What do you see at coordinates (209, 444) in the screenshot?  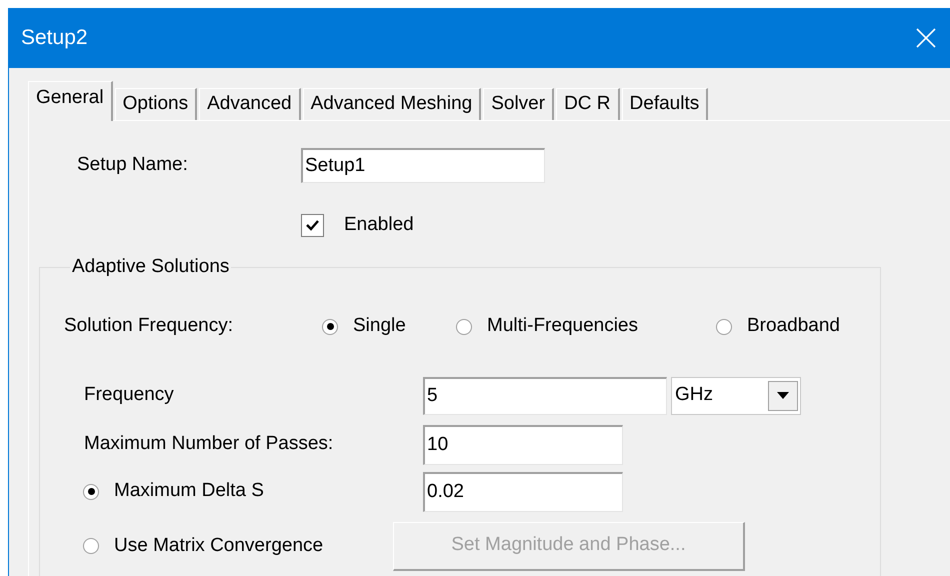 I see `field-label: Maximum Number of Passes:` at bounding box center [209, 444].